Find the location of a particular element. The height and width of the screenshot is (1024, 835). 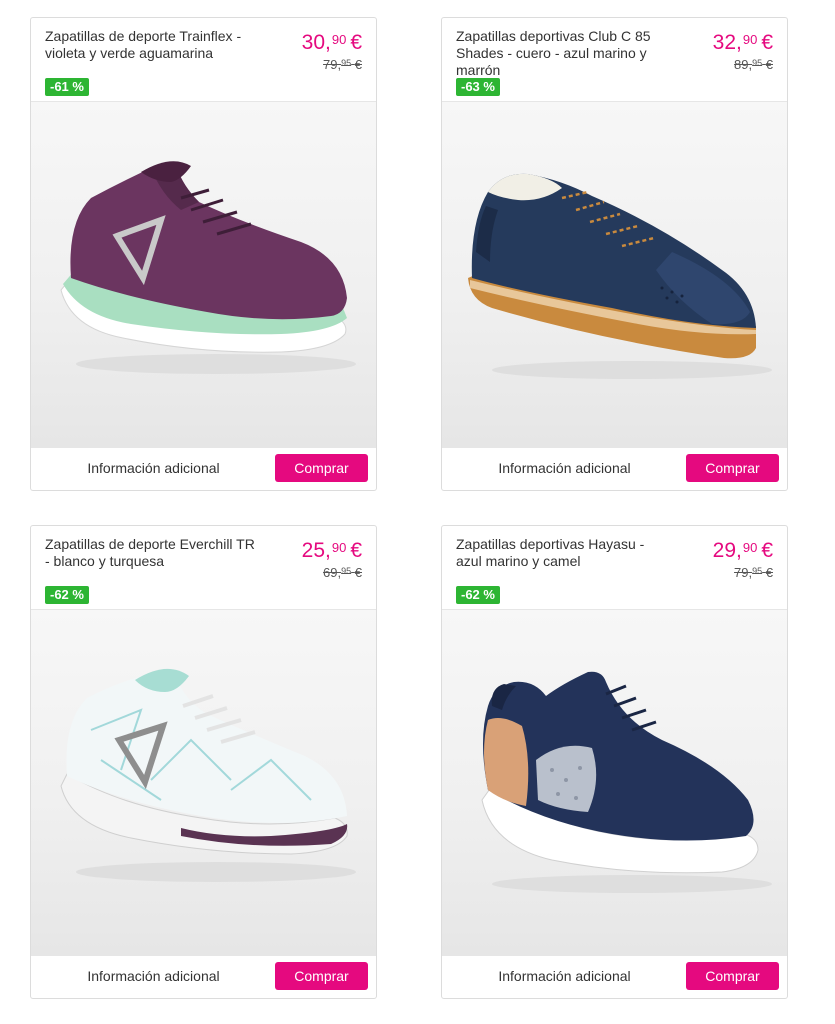

discount-badge: -63 % is located at coordinates (478, 87).